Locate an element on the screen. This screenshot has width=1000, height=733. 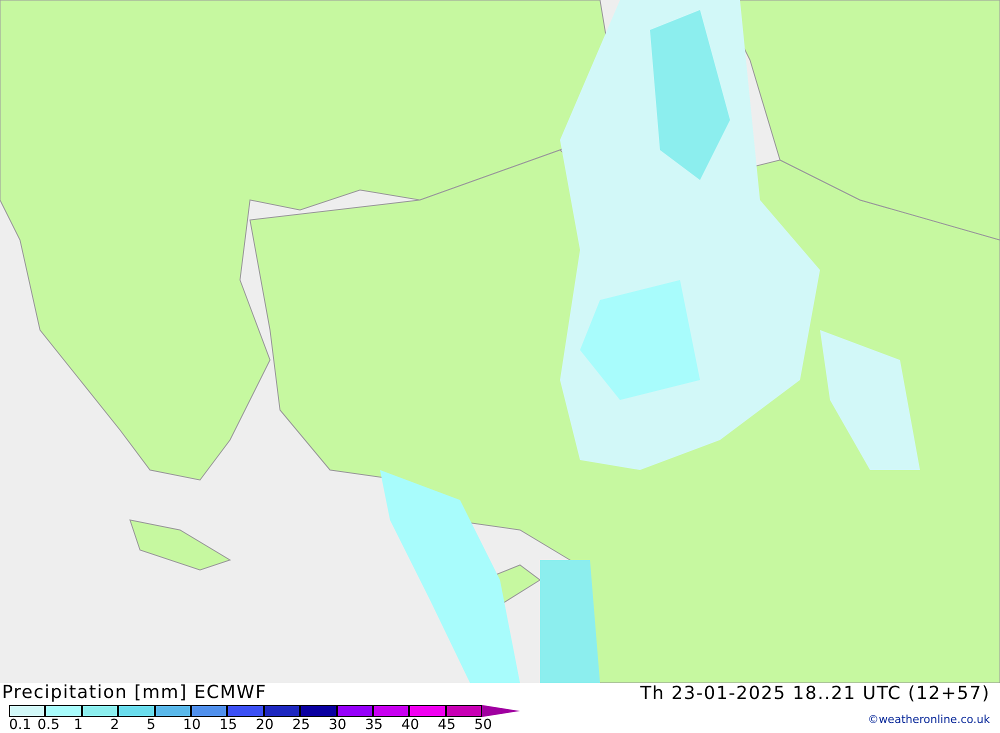
legend-label: 10 is located at coordinates (192, 725).